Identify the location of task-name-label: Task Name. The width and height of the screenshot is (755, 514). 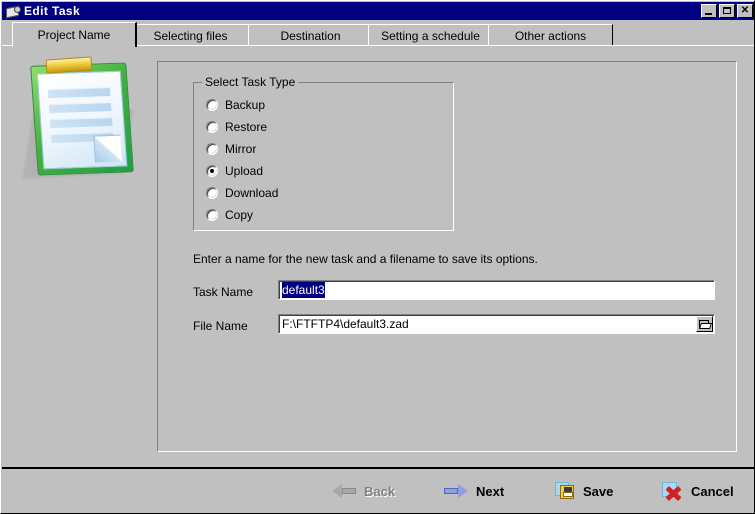
(223, 292).